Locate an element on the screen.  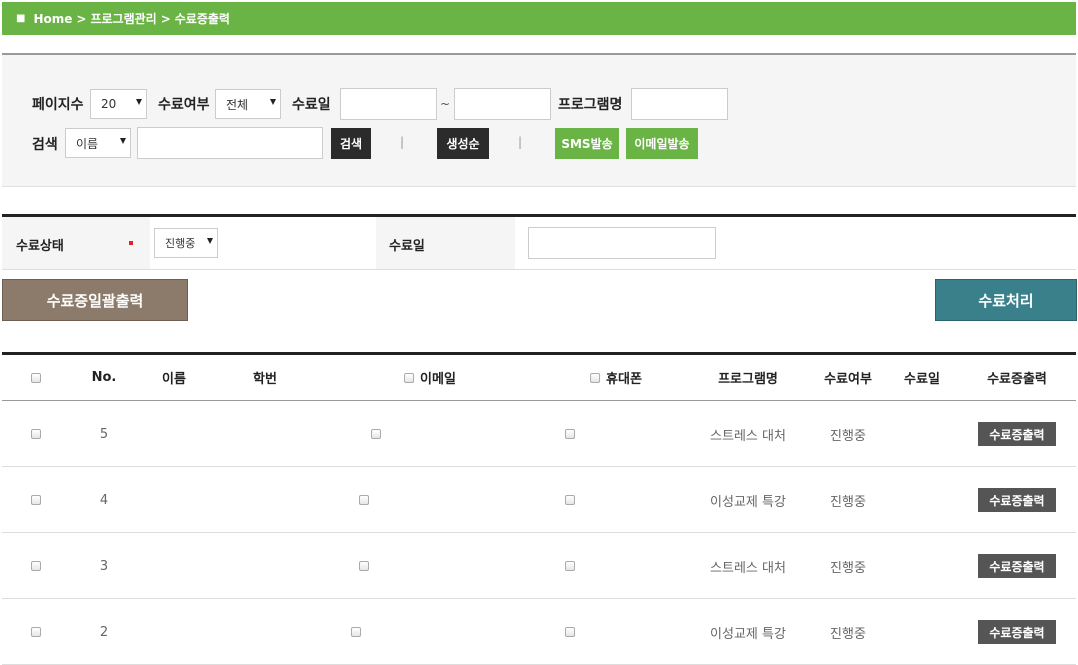
table-row: 4 이성교제 특강 진행중 수료증출력 is located at coordinates (539, 500).